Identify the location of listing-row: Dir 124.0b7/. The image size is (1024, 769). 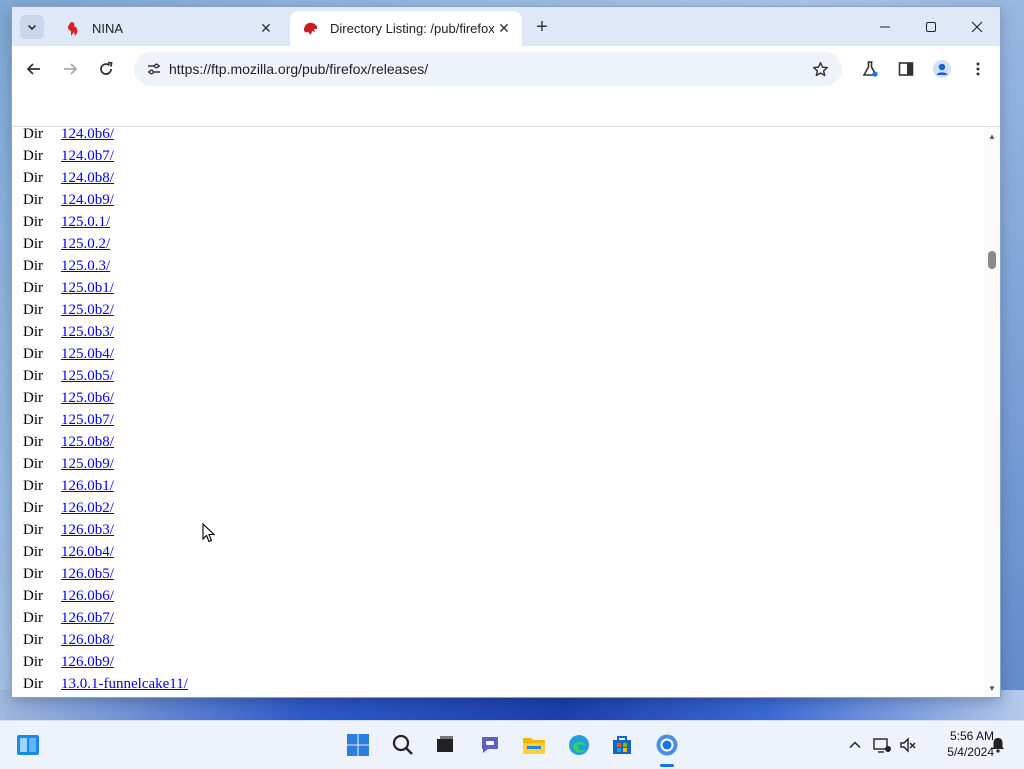
(105, 156).